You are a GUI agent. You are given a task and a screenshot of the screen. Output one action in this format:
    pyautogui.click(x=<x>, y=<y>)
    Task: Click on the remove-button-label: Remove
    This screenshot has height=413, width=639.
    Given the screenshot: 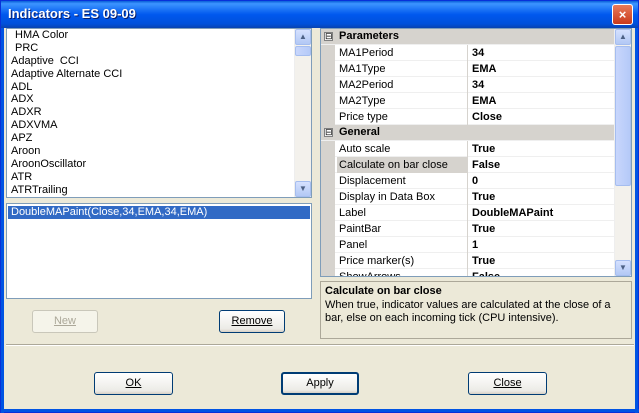 What is the action you would take?
    pyautogui.click(x=252, y=321)
    